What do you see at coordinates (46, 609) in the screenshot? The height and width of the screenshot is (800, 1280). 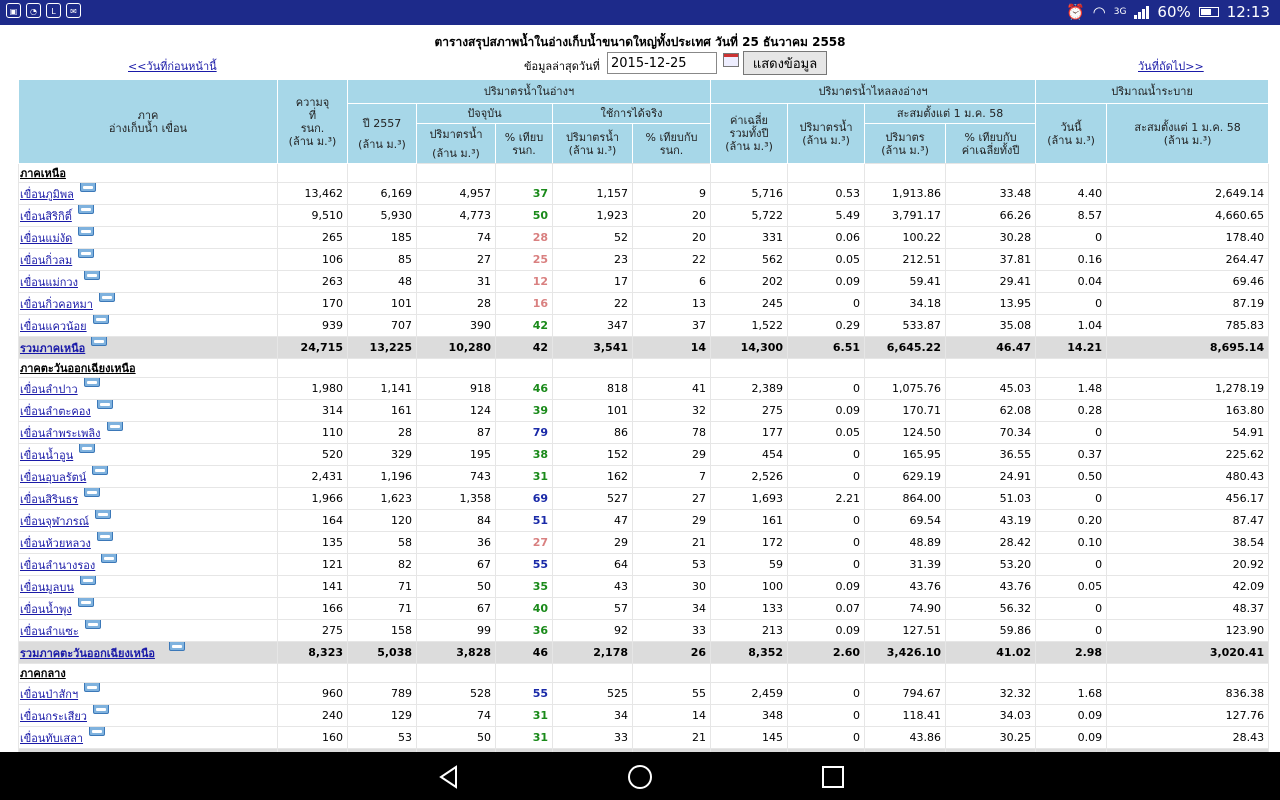 I see `dam-link: เขื่อนน้ำพุง` at bounding box center [46, 609].